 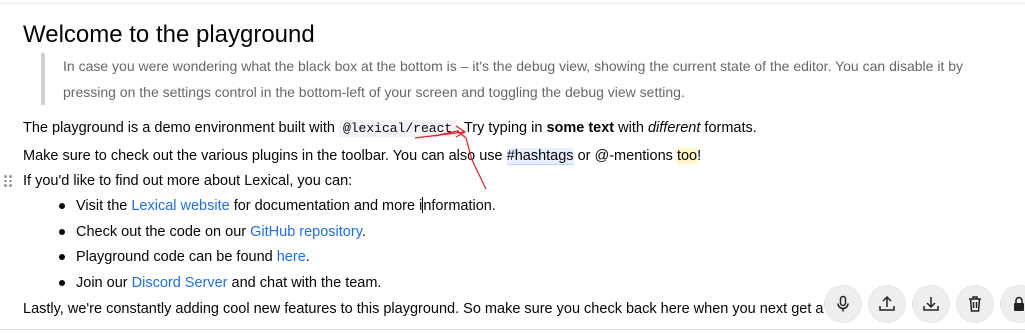 I want to click on lock-icon, so click(x=1019, y=303).